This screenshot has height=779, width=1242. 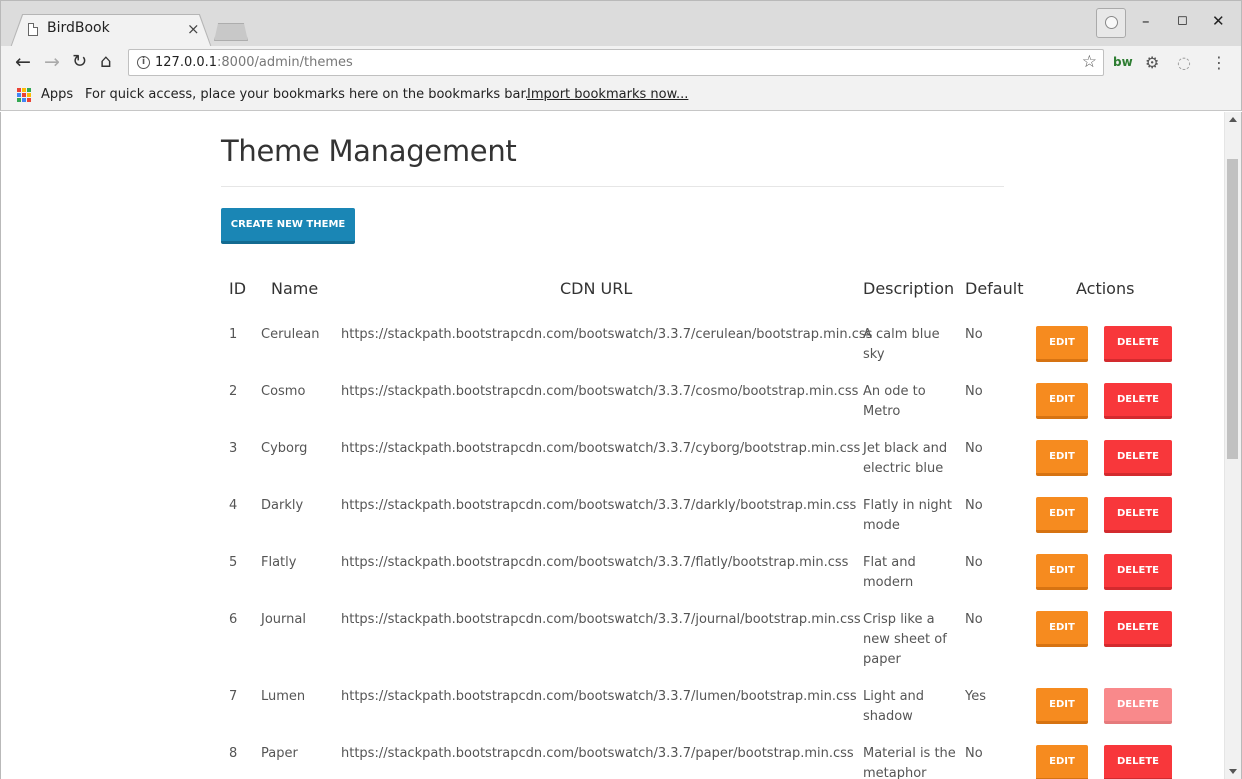 I want to click on cell-name: Darkly, so click(x=282, y=505).